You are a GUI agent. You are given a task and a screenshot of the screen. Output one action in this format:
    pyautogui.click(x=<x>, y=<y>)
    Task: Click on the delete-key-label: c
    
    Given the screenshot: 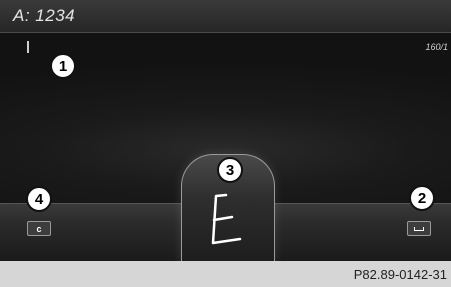 What is the action you would take?
    pyautogui.click(x=39, y=228)
    